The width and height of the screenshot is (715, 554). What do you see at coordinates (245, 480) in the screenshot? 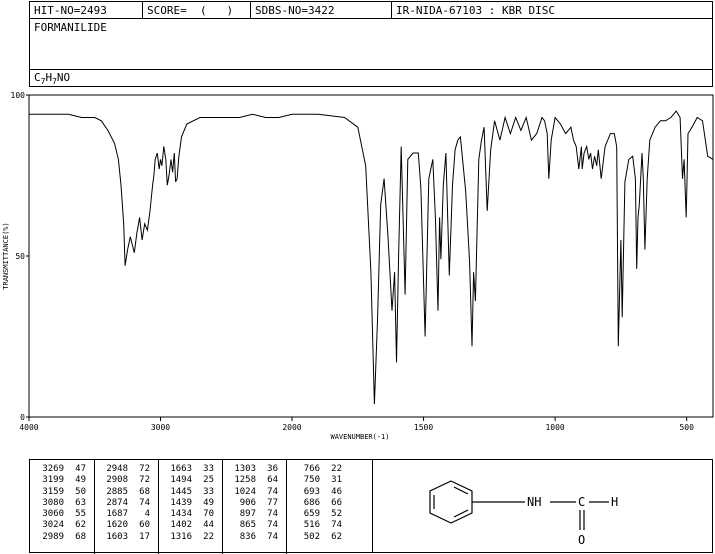
I see `peak-wavenumber: 1258` at bounding box center [245, 480].